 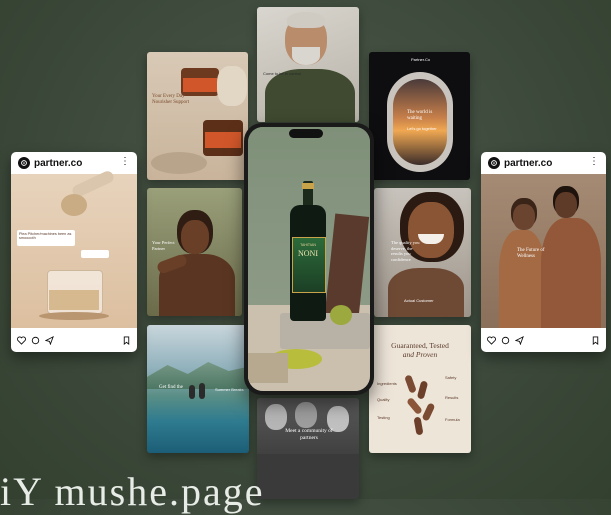 I want to click on post-caption: The Future of Wellness, so click(x=531, y=254).